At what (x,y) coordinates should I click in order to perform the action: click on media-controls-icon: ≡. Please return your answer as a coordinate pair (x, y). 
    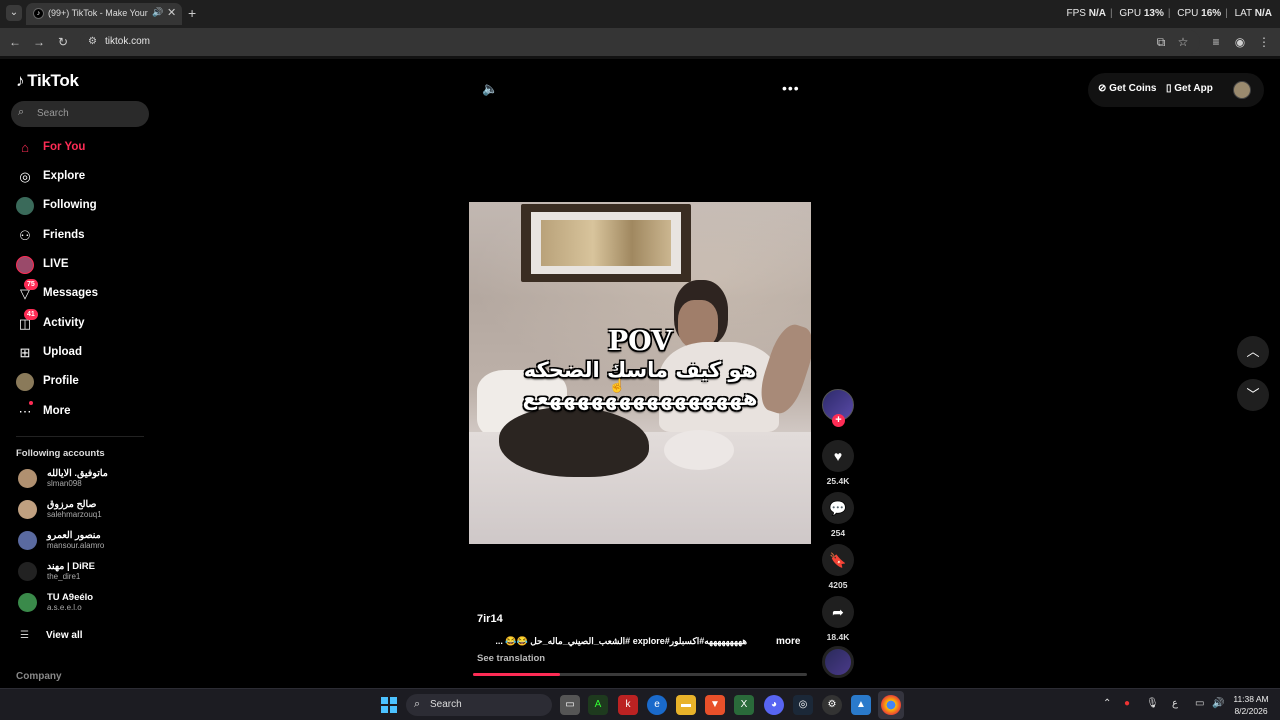
    Looking at the image, I should click on (1216, 42).